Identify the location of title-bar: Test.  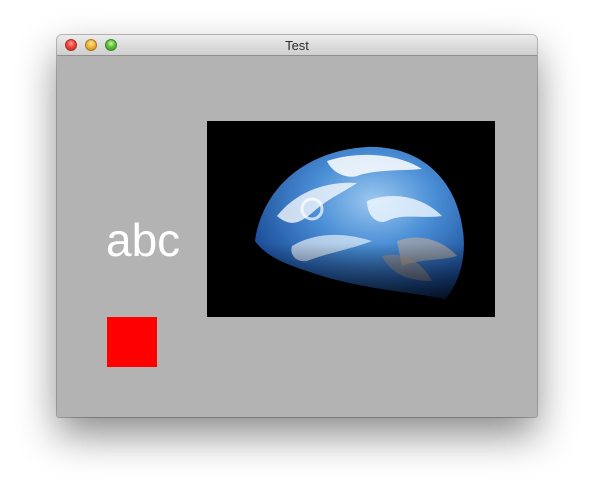
(297, 45).